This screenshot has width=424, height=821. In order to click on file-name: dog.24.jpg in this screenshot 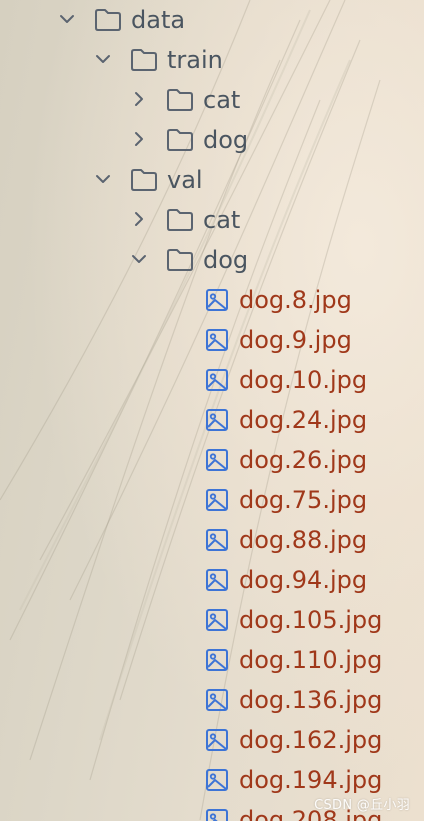, I will do `click(303, 420)`.